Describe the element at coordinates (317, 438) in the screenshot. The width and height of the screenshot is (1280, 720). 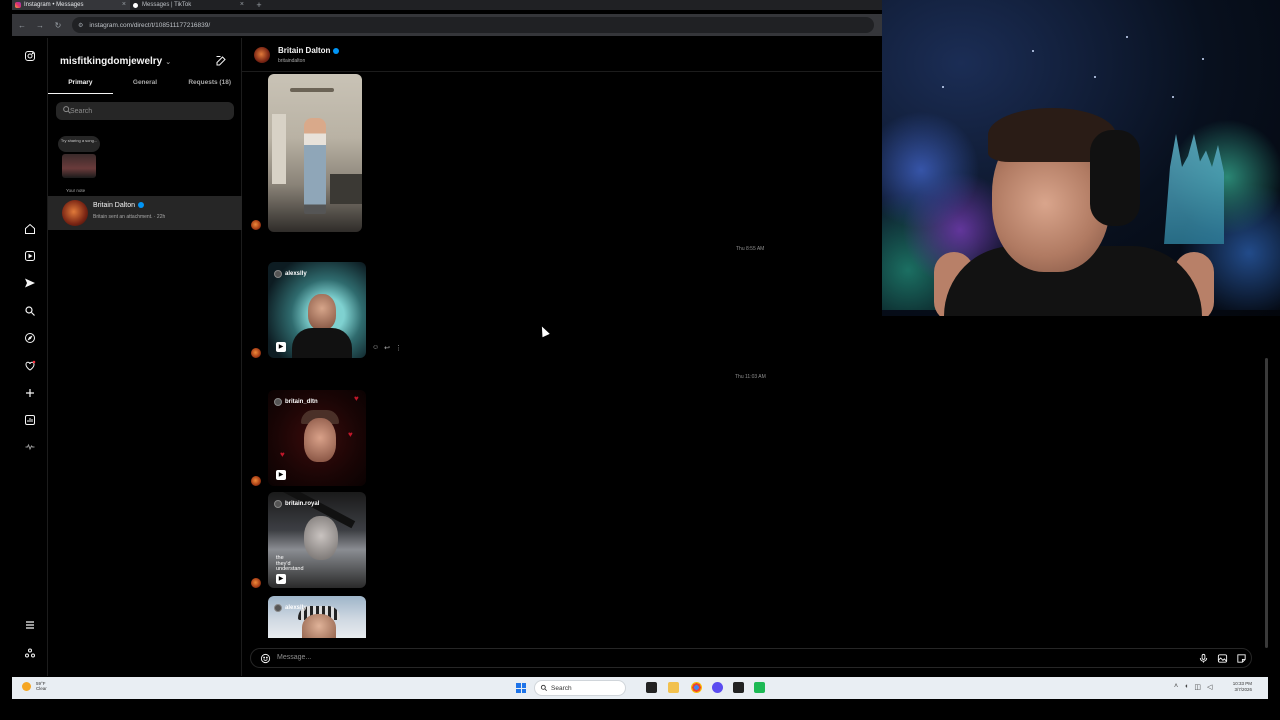
I see `reel-attachment: ♥ ♥ ♥ britain_dltn ▶` at that location.